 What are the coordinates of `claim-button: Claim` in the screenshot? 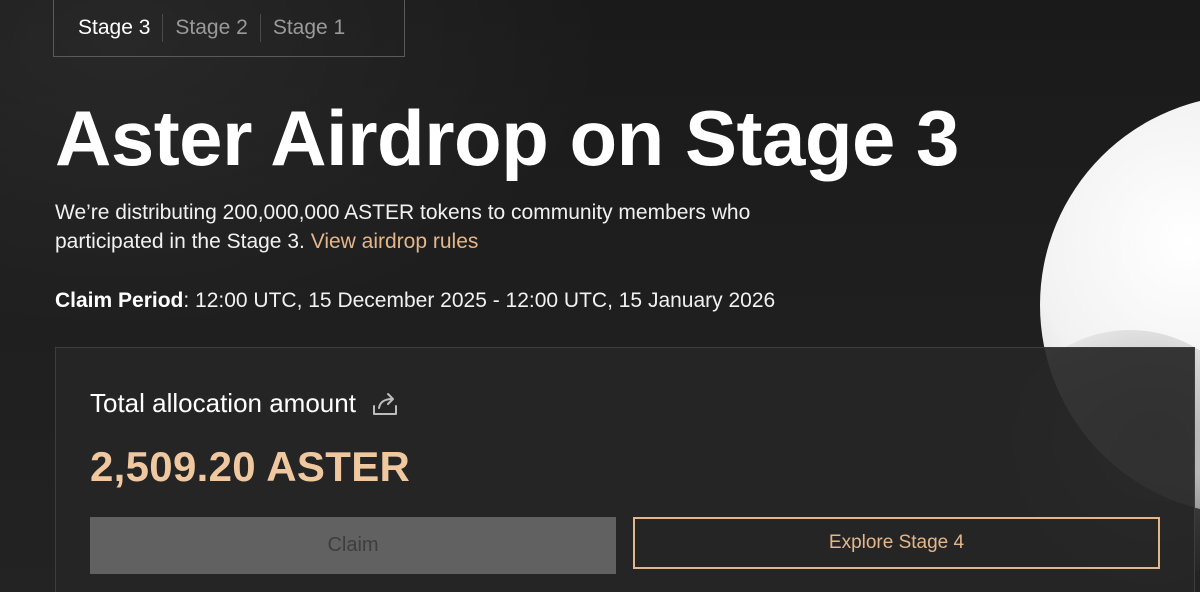 It's located at (353, 545).